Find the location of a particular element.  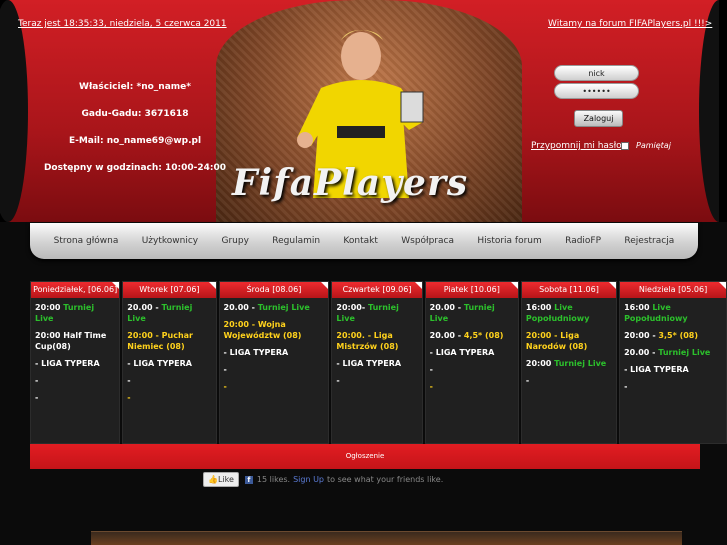

remind-password-link: Przypomnij mi hasło is located at coordinates (576, 146).